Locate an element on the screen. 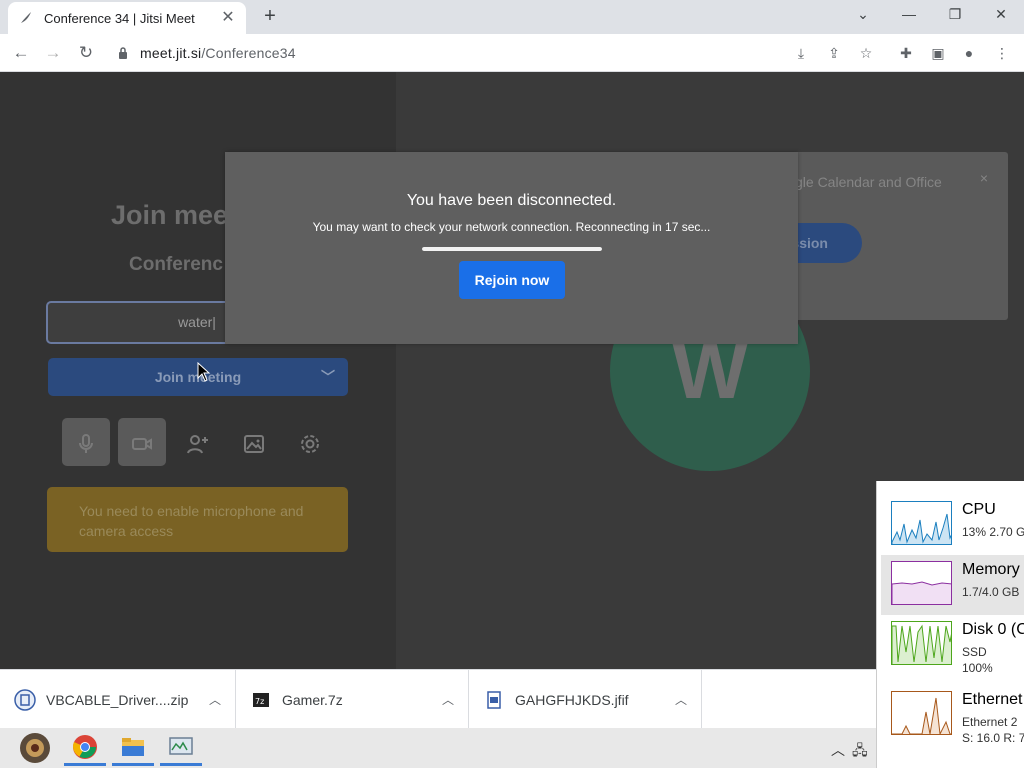  camera-icon is located at coordinates (142, 444).